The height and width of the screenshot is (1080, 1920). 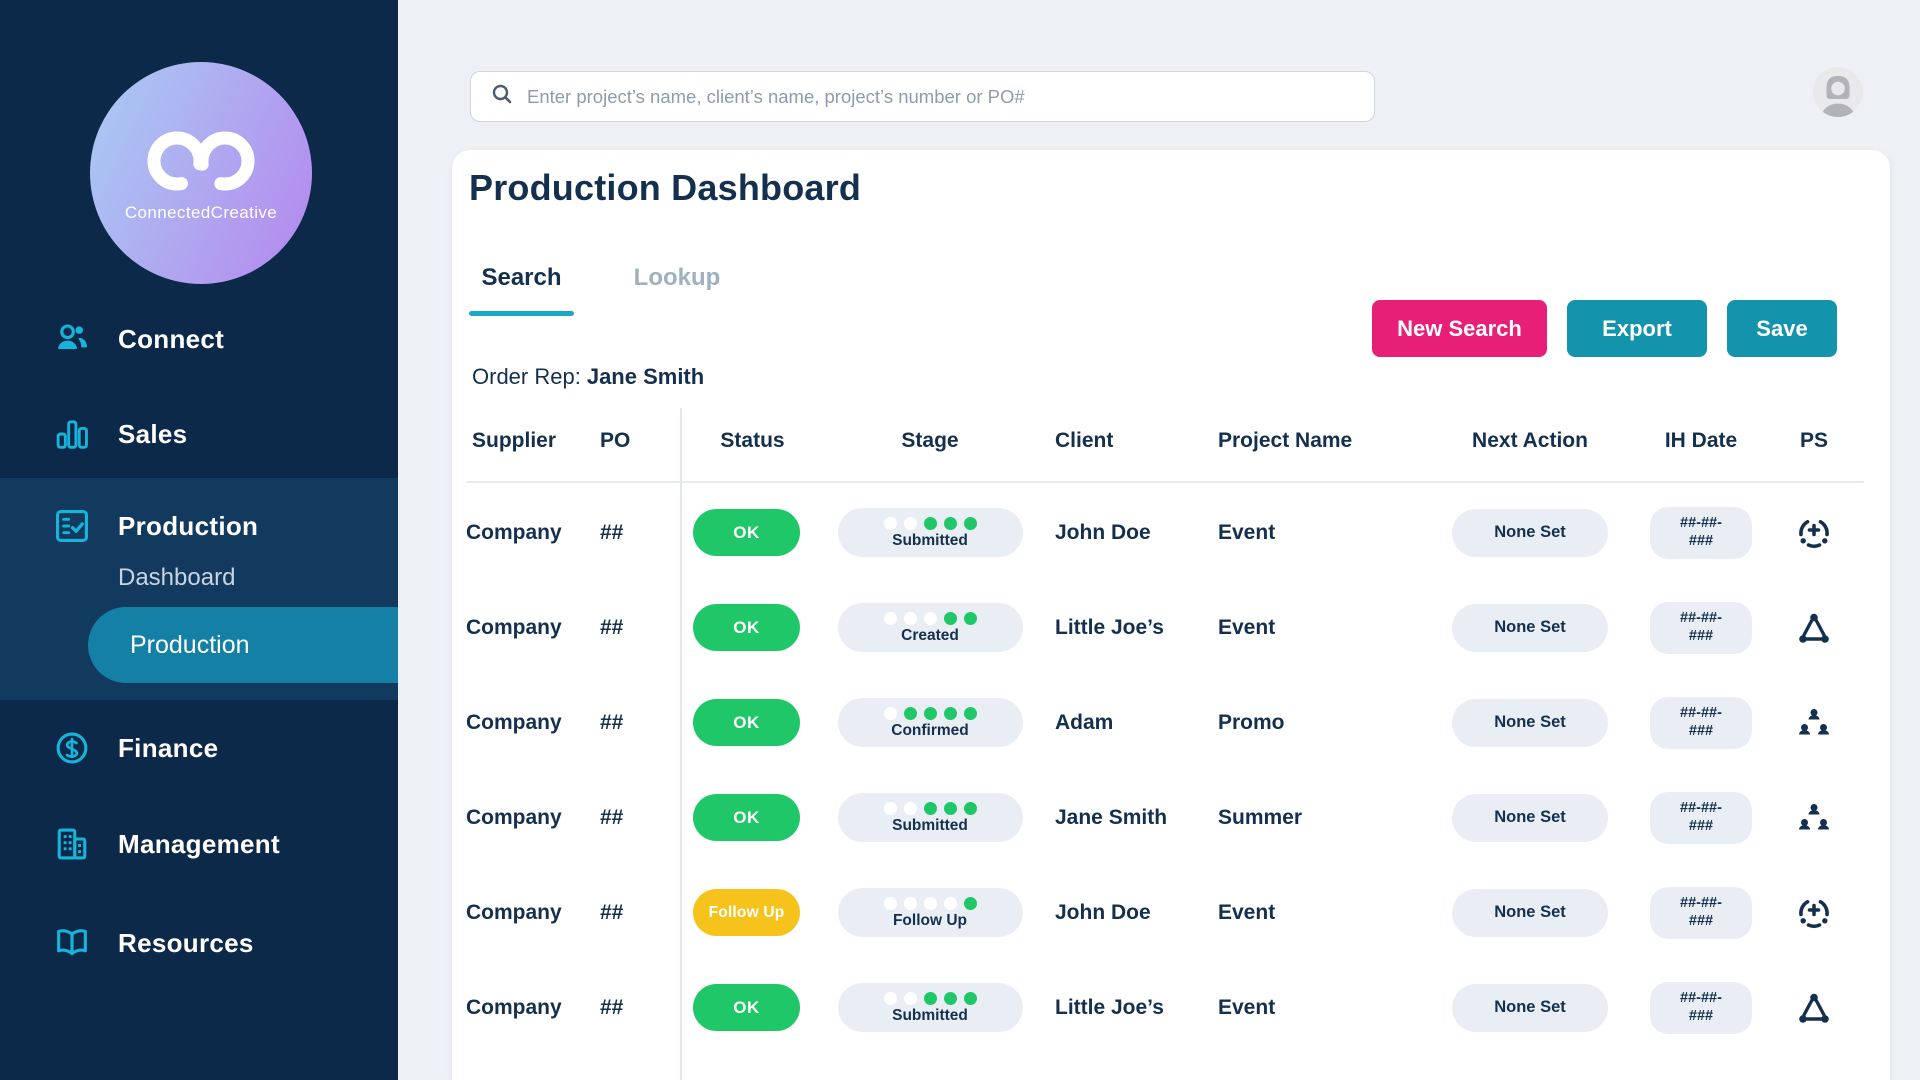 I want to click on sidebar-item-resources: Resources, so click(x=199, y=943).